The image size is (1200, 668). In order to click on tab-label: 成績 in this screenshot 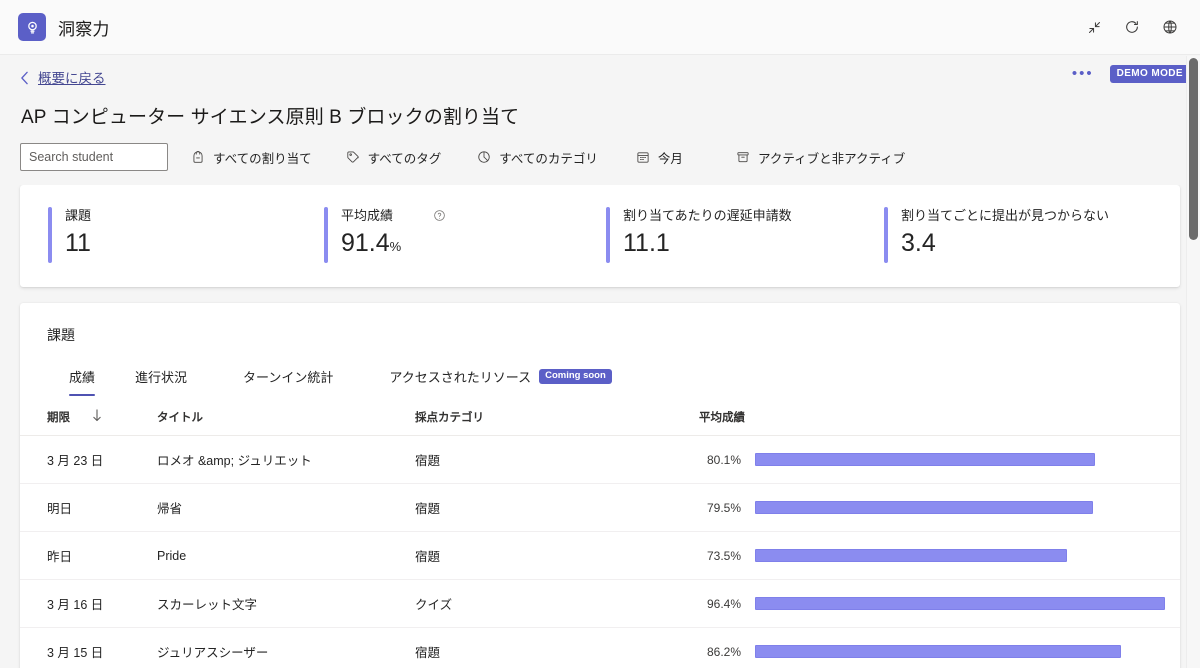, I will do `click(82, 377)`.